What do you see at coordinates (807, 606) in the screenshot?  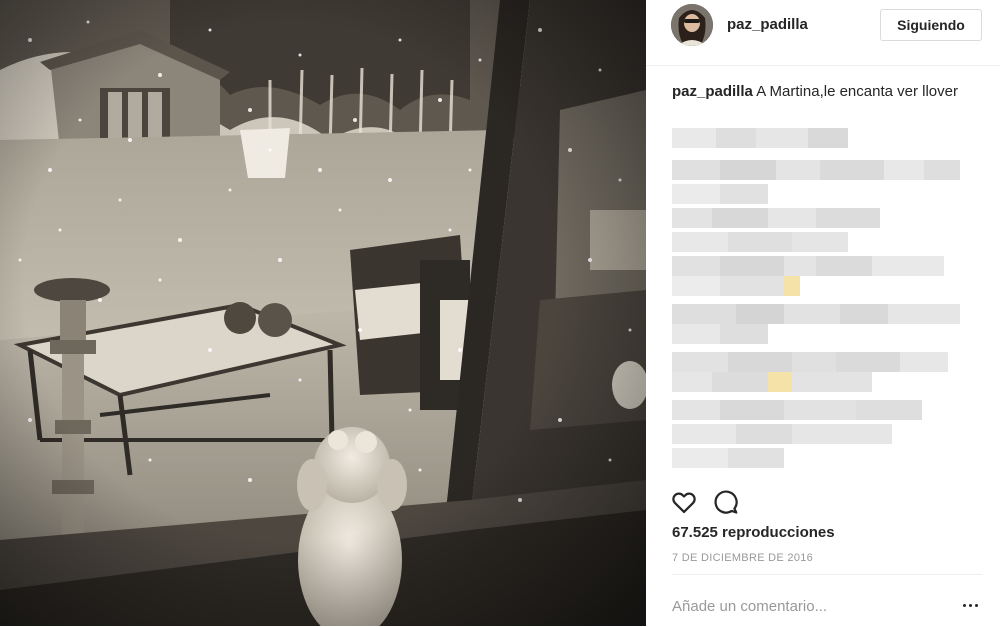 I see `comment-input` at bounding box center [807, 606].